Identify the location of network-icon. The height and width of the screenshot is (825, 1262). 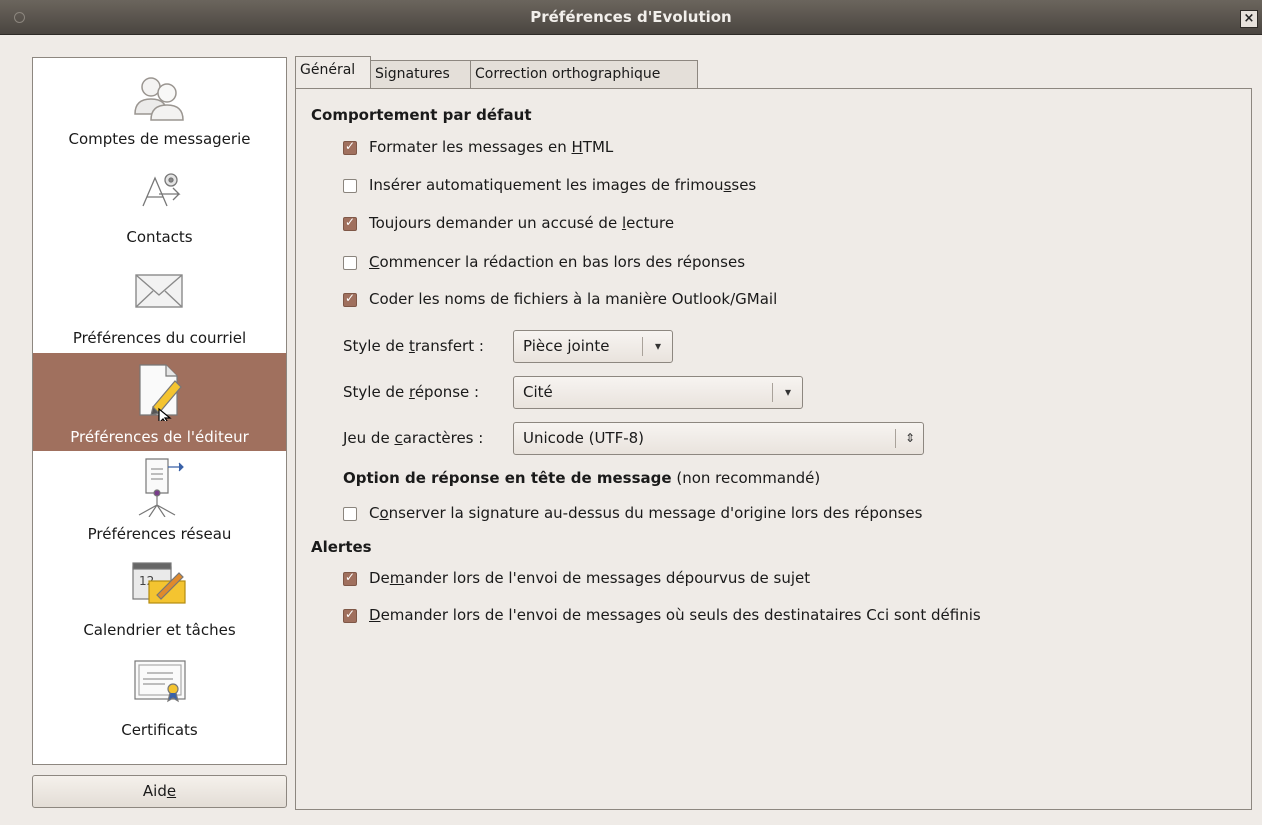
(159, 487).